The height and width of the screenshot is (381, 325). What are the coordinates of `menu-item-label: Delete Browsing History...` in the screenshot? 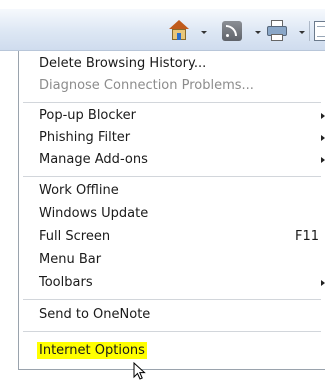 It's located at (123, 63).